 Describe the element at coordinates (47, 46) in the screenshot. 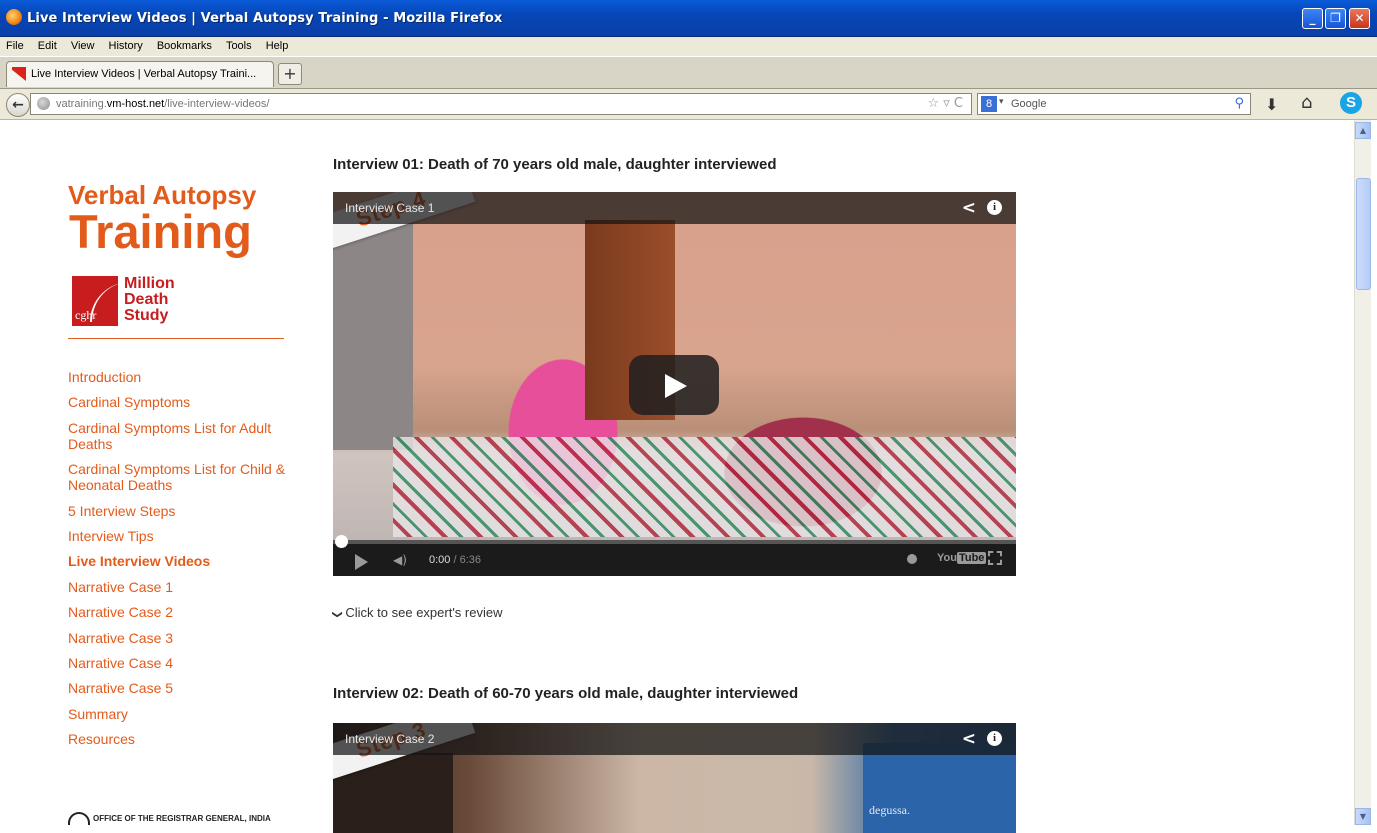

I see `menu-edit: Edit` at that location.